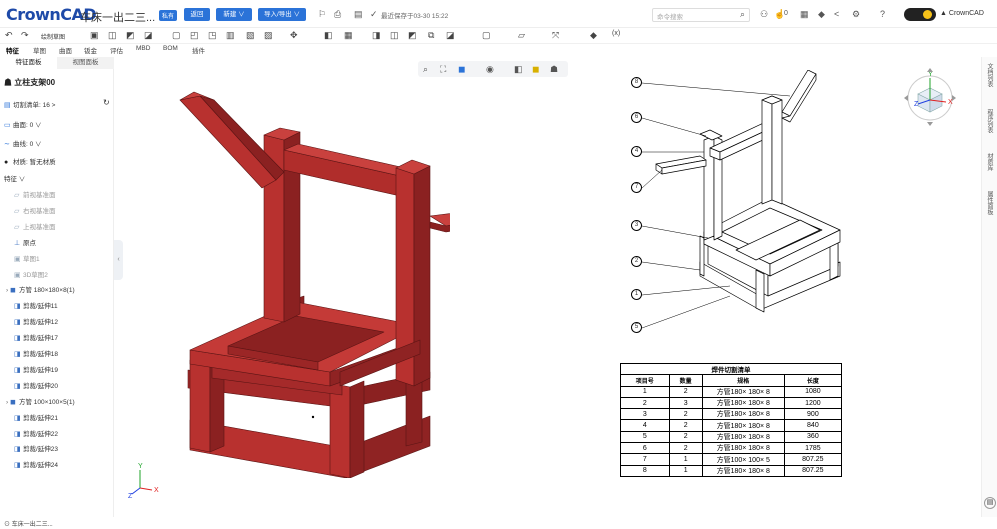 The width and height of the screenshot is (997, 529). What do you see at coordinates (35, 210) in the screenshot?
I see `tree-item: ▱ 右视基准面` at bounding box center [35, 210].